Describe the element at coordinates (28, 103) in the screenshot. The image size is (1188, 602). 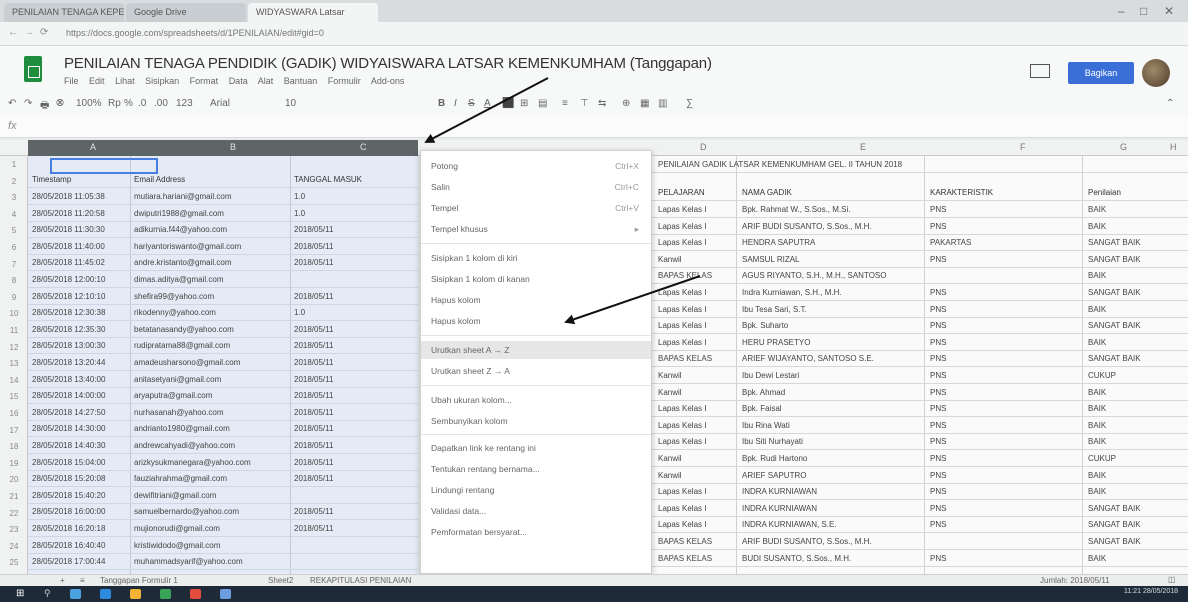
I see `redo-icon: ↷` at that location.